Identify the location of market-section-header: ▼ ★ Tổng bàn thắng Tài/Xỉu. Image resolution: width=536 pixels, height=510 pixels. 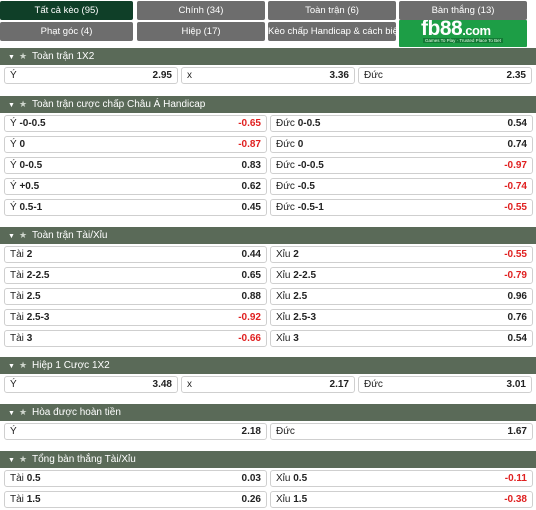
(268, 459).